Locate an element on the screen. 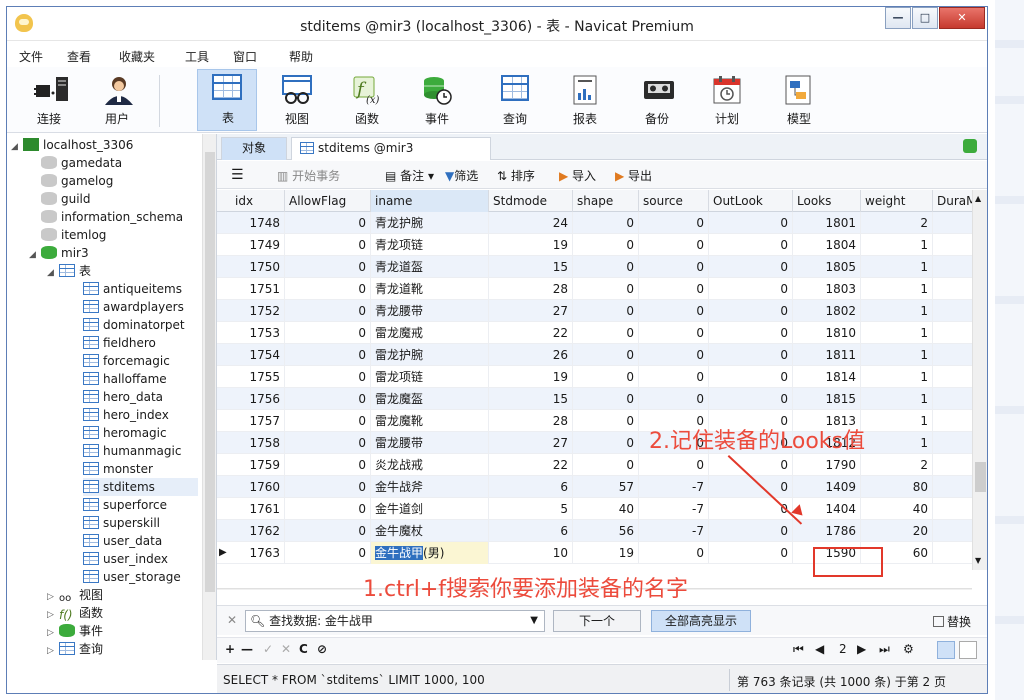  begin-transaction-button: ▥ 开始事务 is located at coordinates (308, 175).